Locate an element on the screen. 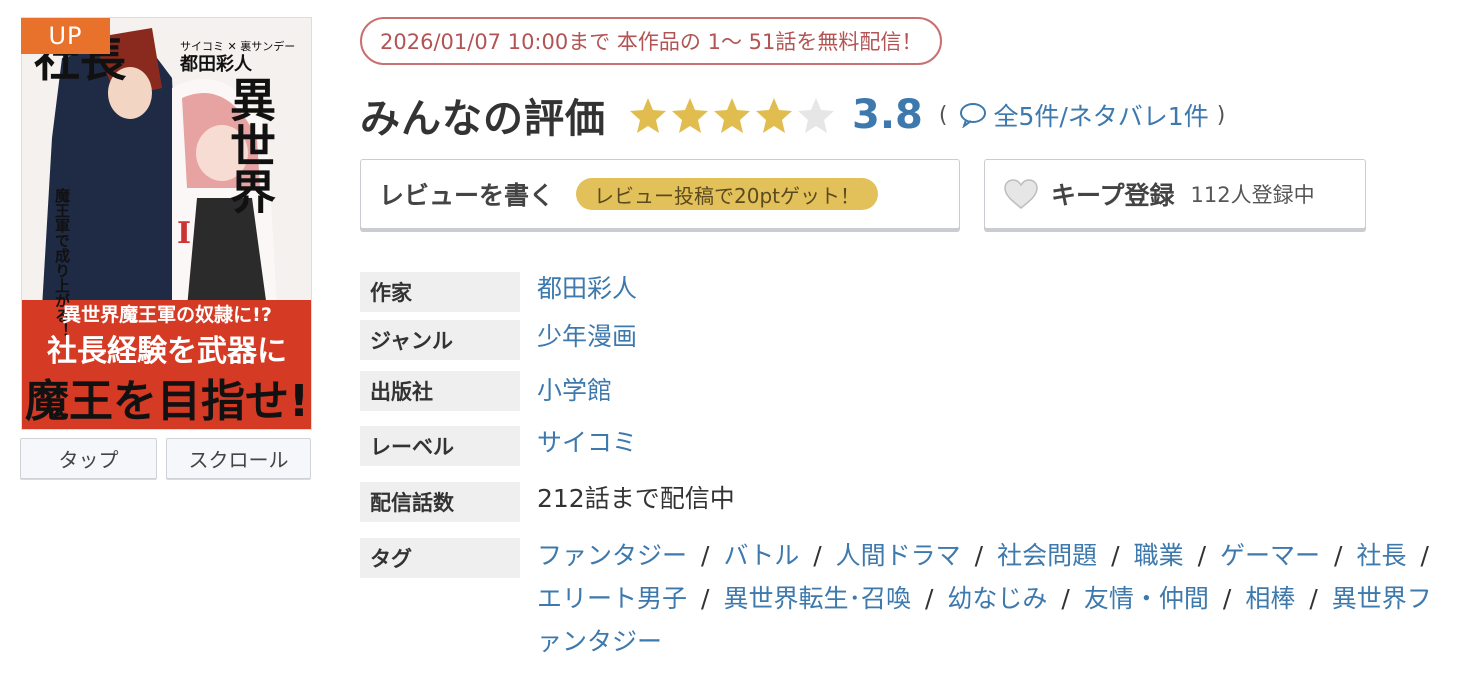 Image resolution: width=1482 pixels, height=684 pixels. genre-link: 少年漫画 is located at coordinates (587, 340).